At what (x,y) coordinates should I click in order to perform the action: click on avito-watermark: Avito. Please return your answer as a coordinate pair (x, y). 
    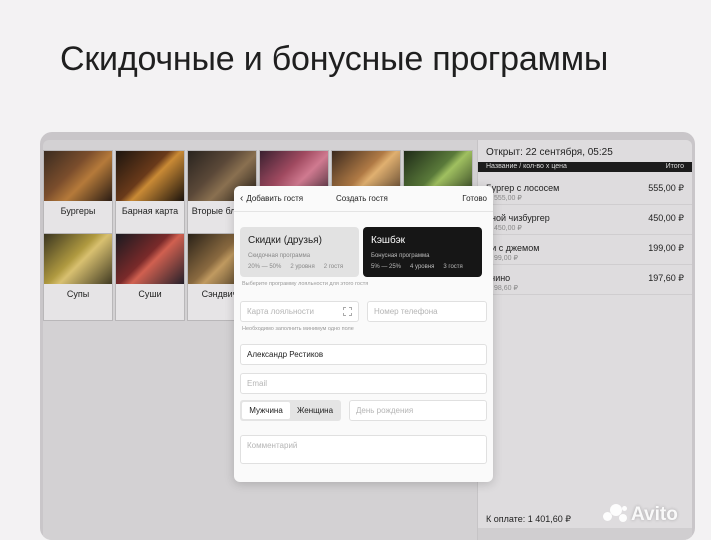
    Looking at the image, I should click on (640, 515).